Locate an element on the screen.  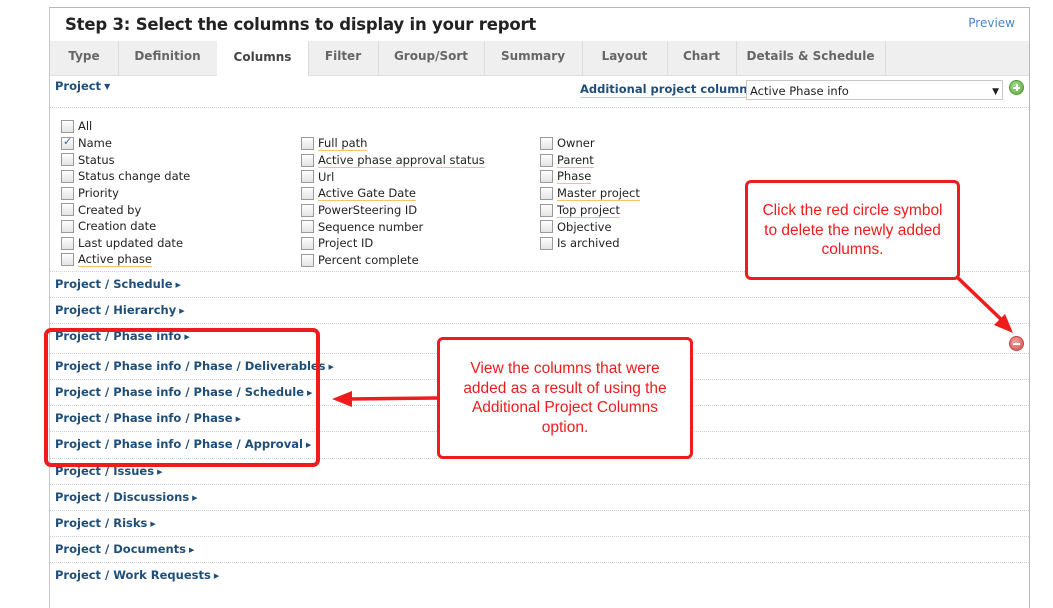
tab-columns: Columns is located at coordinates (263, 58).